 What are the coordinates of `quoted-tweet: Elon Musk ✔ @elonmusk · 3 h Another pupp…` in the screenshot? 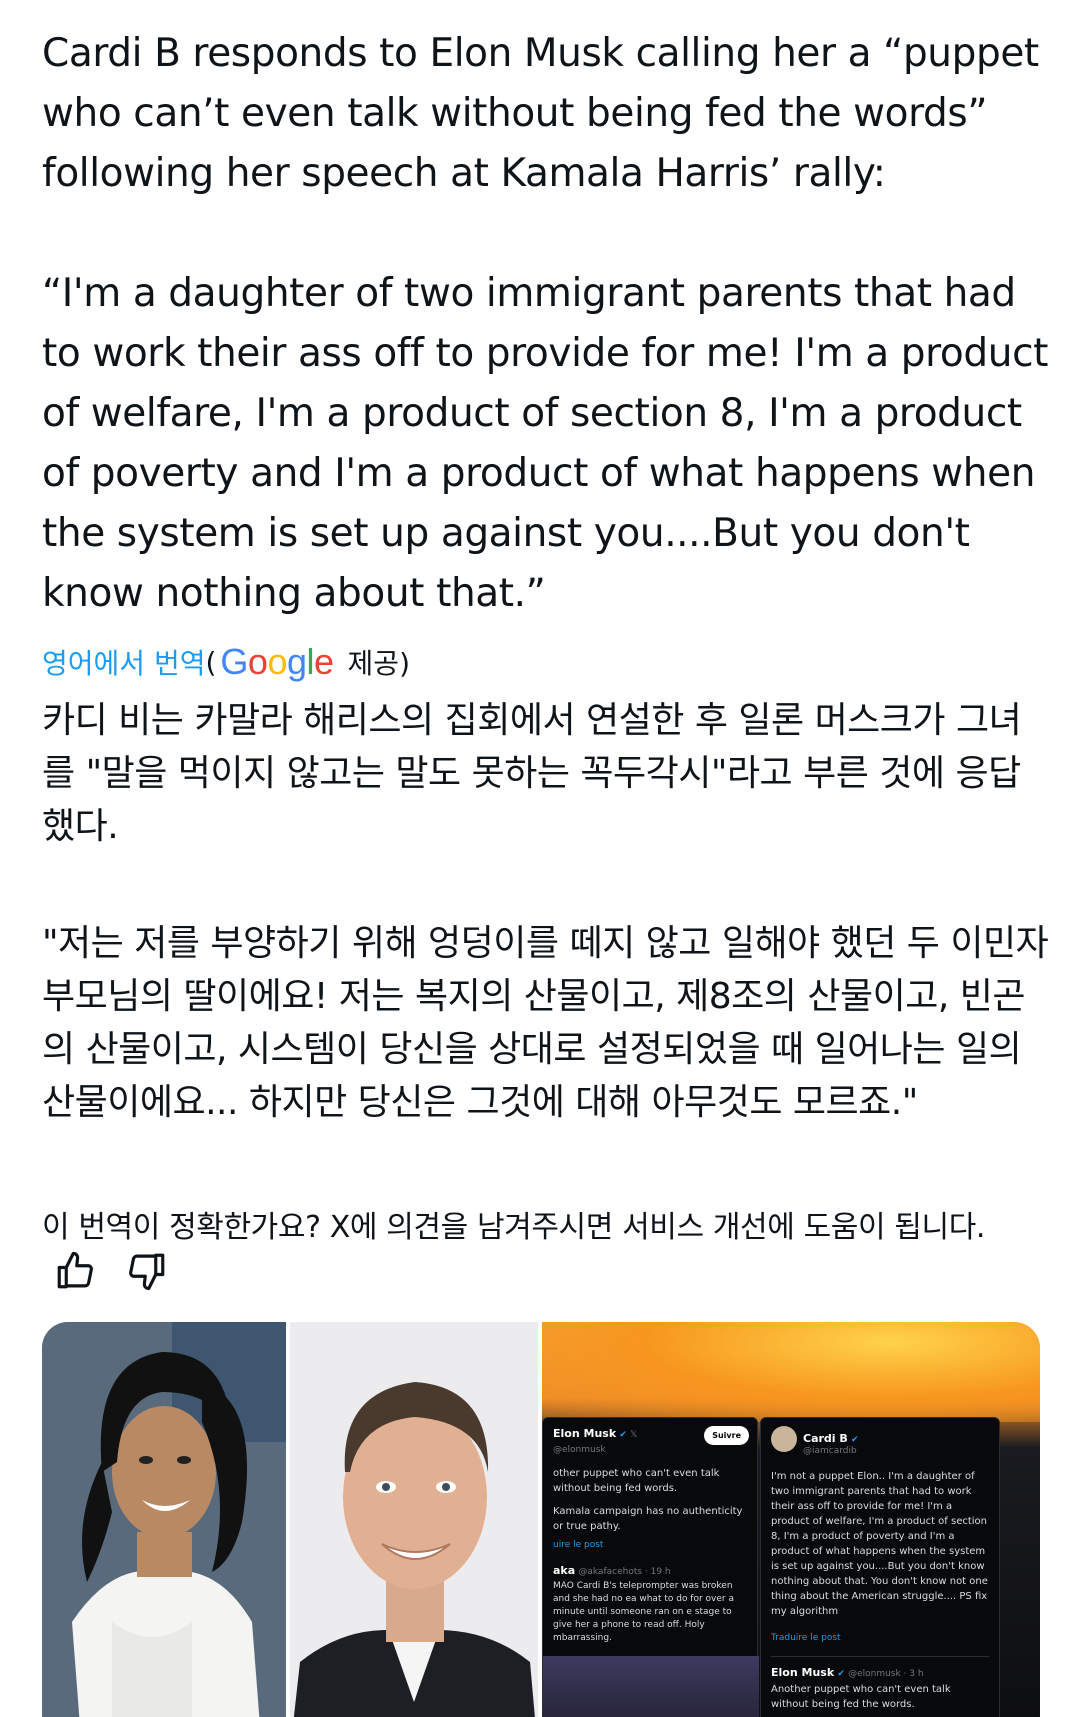 It's located at (880, 1684).